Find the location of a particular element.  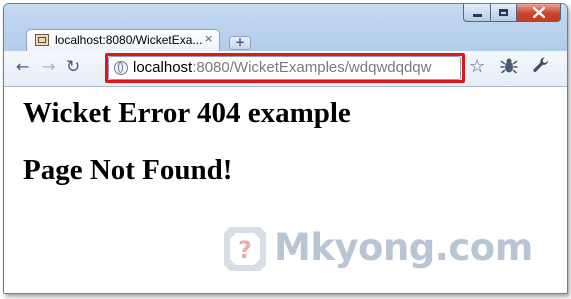

maximize-button is located at coordinates (504, 13).